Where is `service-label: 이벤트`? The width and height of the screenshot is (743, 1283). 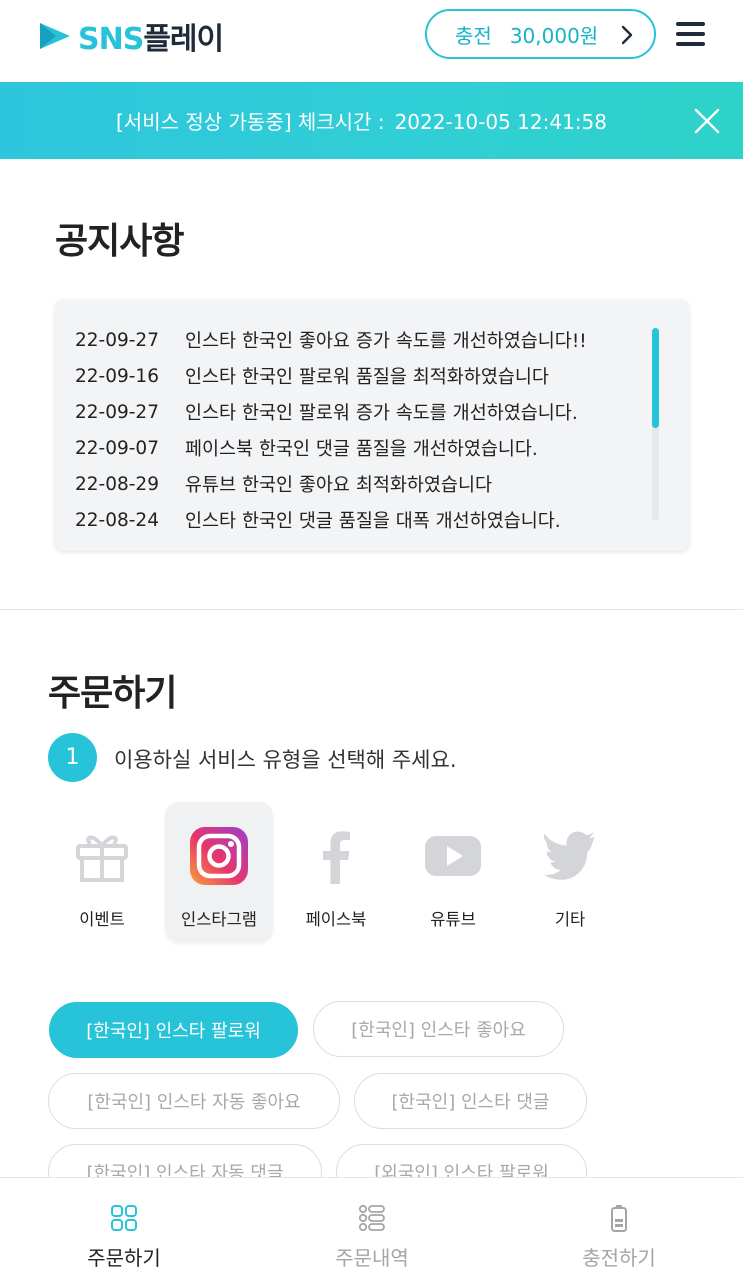 service-label: 이벤트 is located at coordinates (102, 919).